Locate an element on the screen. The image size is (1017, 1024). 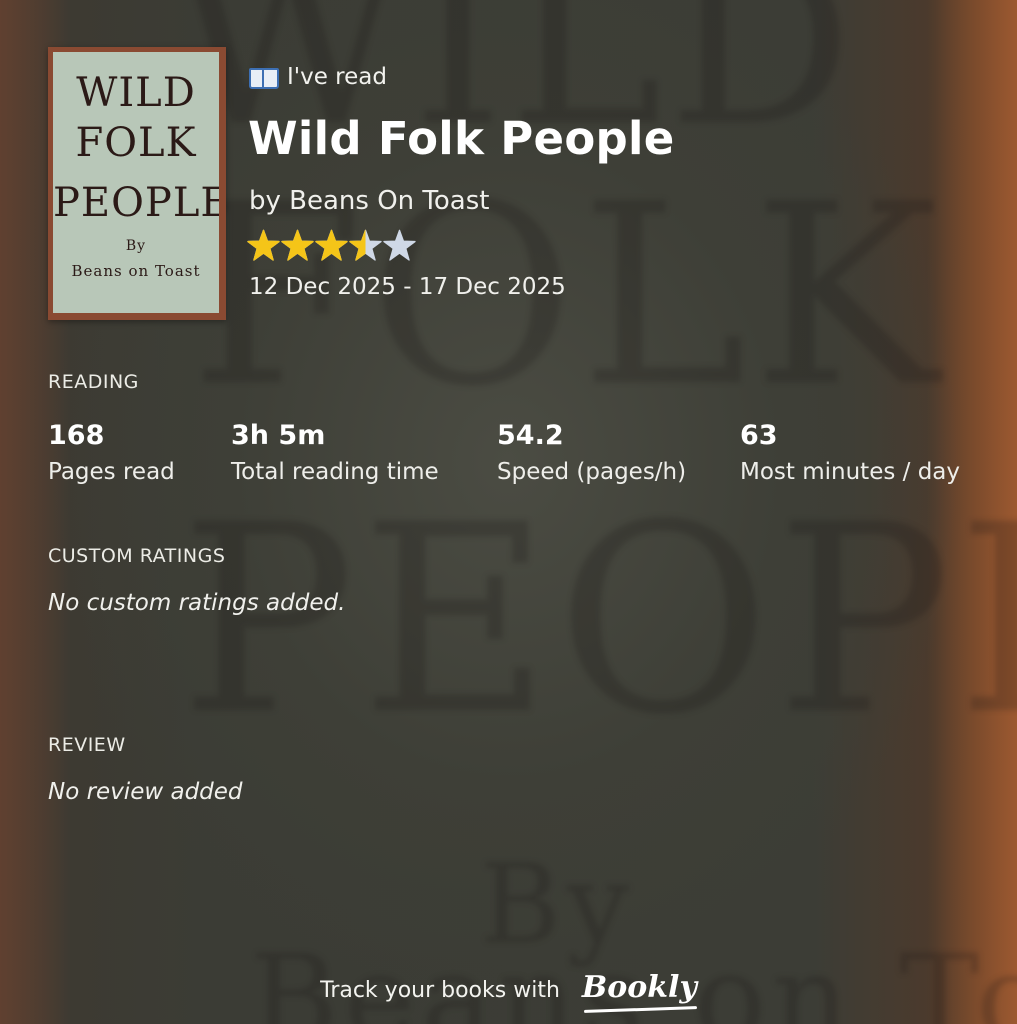
custom-ratings-empty-text: No custom ratings added. is located at coordinates (197, 603).